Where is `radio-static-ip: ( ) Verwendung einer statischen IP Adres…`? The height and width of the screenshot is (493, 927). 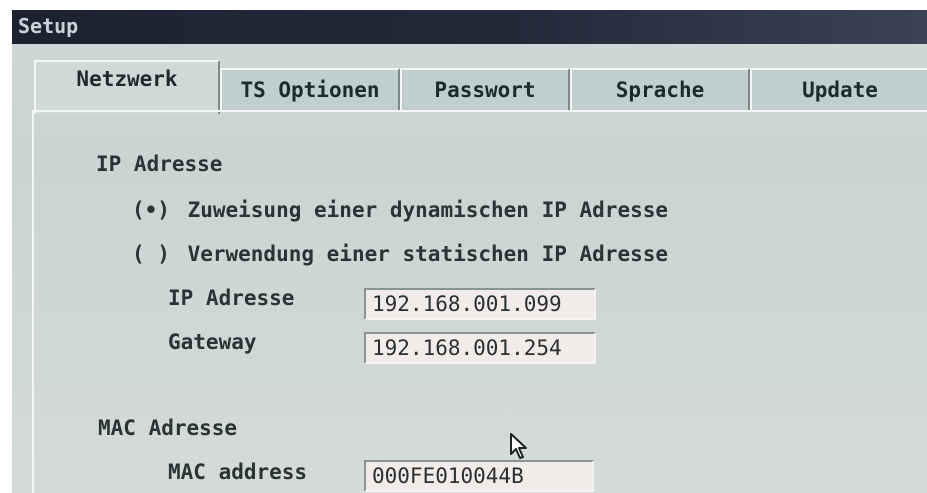 radio-static-ip: ( ) Verwendung einer statischen IP Adres… is located at coordinates (400, 254).